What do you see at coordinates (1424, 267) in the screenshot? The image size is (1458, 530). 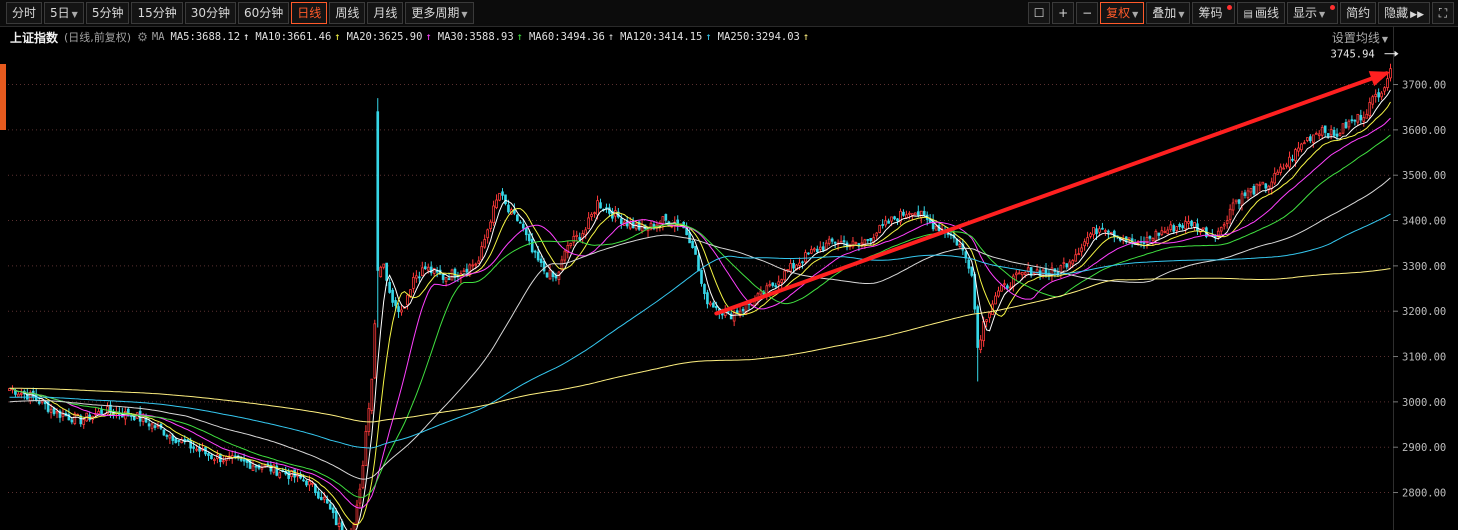 I see `y-tick-label: 3300.00` at bounding box center [1424, 267].